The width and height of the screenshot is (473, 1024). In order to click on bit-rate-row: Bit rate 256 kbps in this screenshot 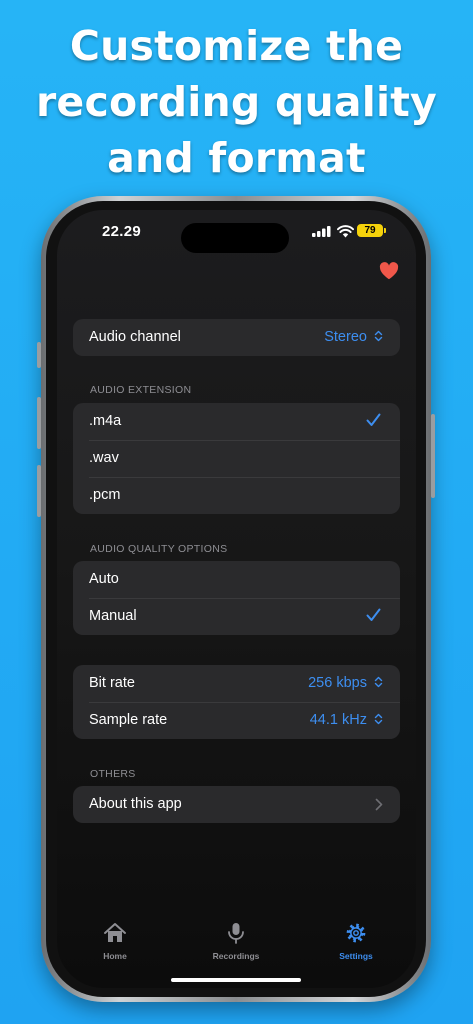, I will do `click(236, 683)`.